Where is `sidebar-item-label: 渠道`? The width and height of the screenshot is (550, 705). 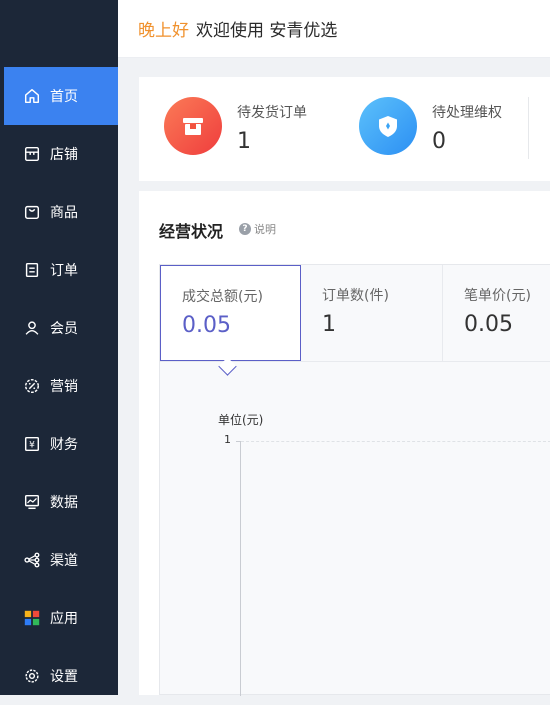 sidebar-item-label: 渠道 is located at coordinates (64, 561).